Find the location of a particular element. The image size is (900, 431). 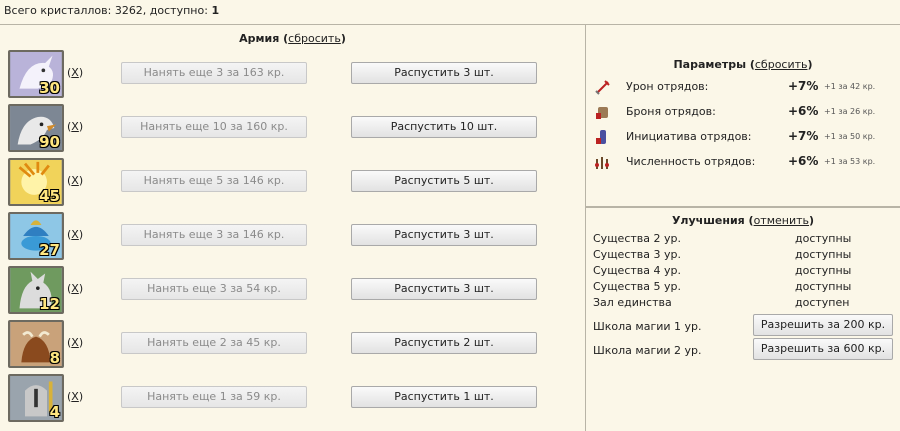

allow-magic-button: Разрешить за 600 кр. is located at coordinates (823, 349).